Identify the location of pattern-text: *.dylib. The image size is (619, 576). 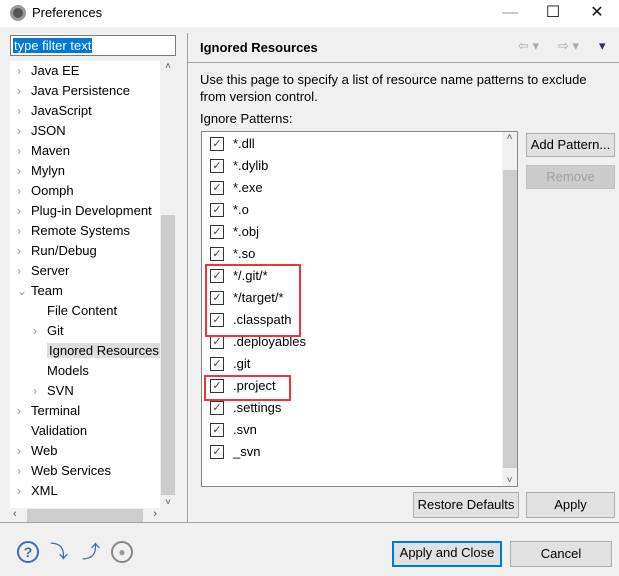
(251, 165).